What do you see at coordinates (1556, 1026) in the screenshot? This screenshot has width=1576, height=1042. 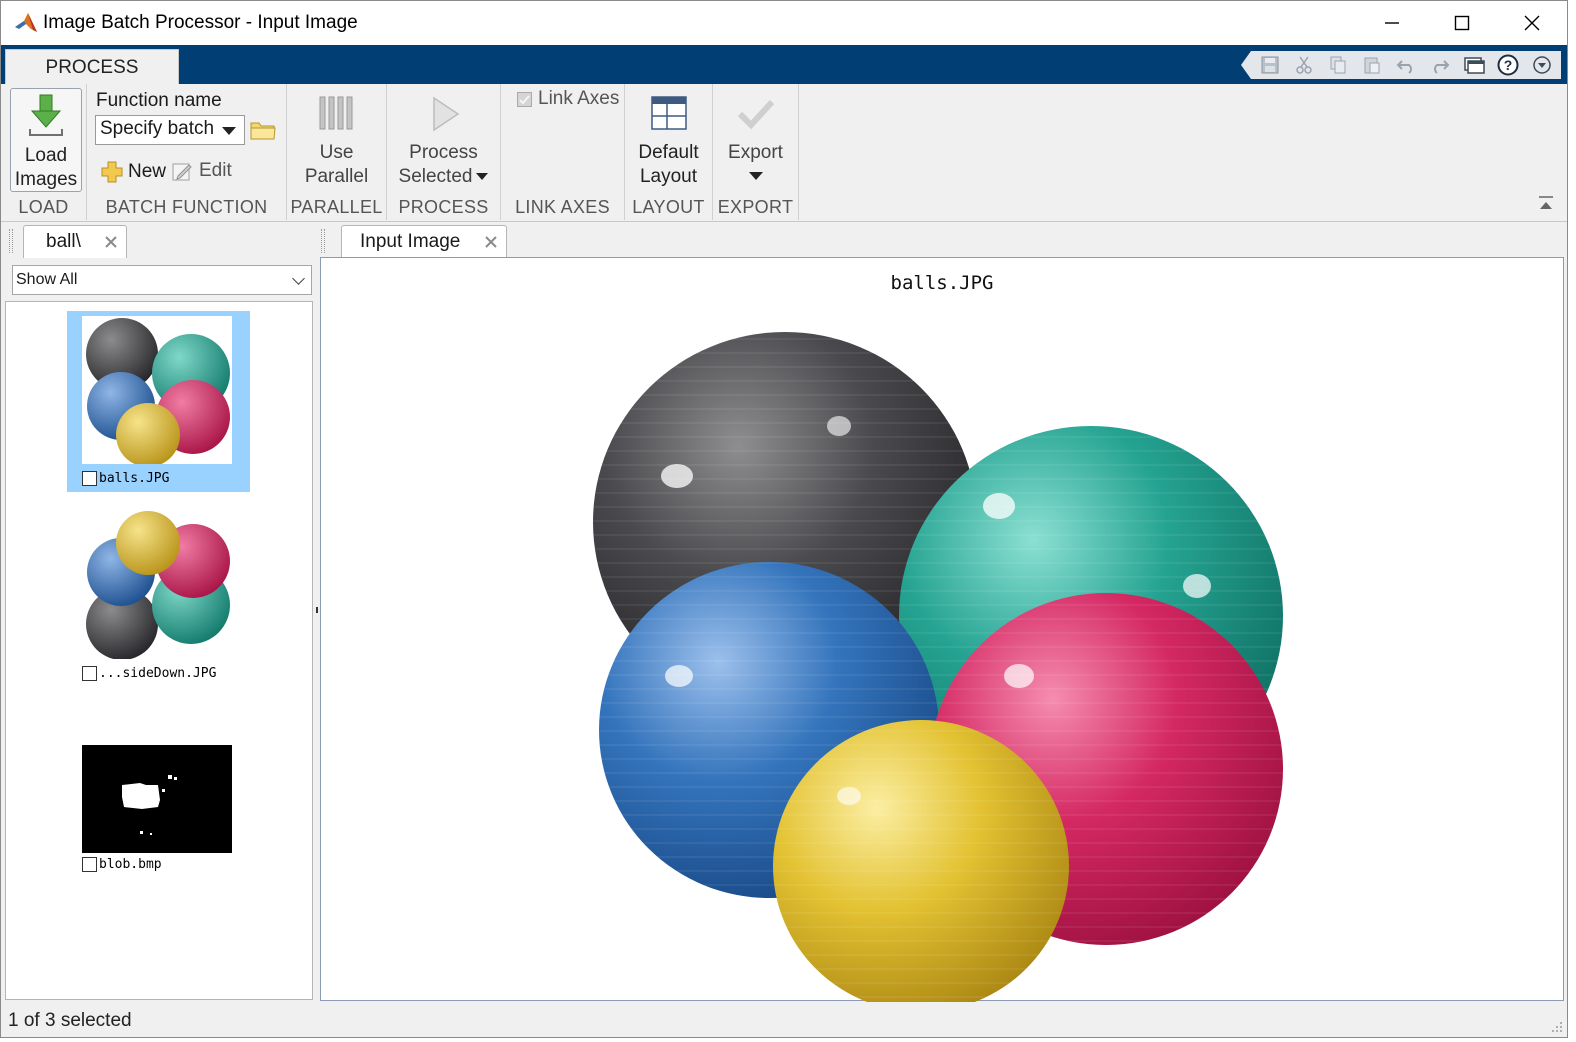 I see `resize-grip-icon` at bounding box center [1556, 1026].